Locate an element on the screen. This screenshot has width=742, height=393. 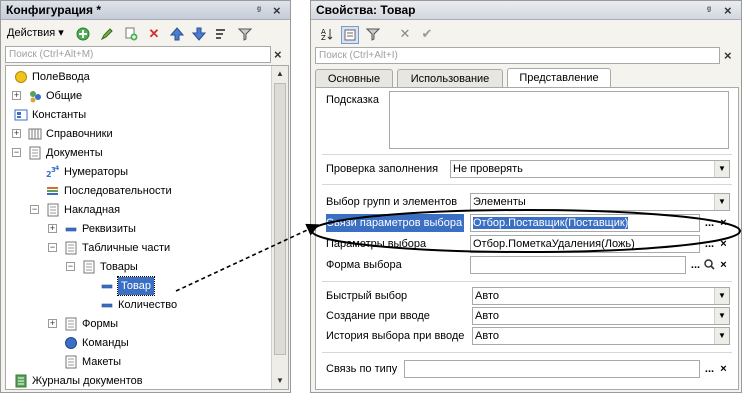
scroll-down-icon: ▼ is located at coordinates (280, 381).